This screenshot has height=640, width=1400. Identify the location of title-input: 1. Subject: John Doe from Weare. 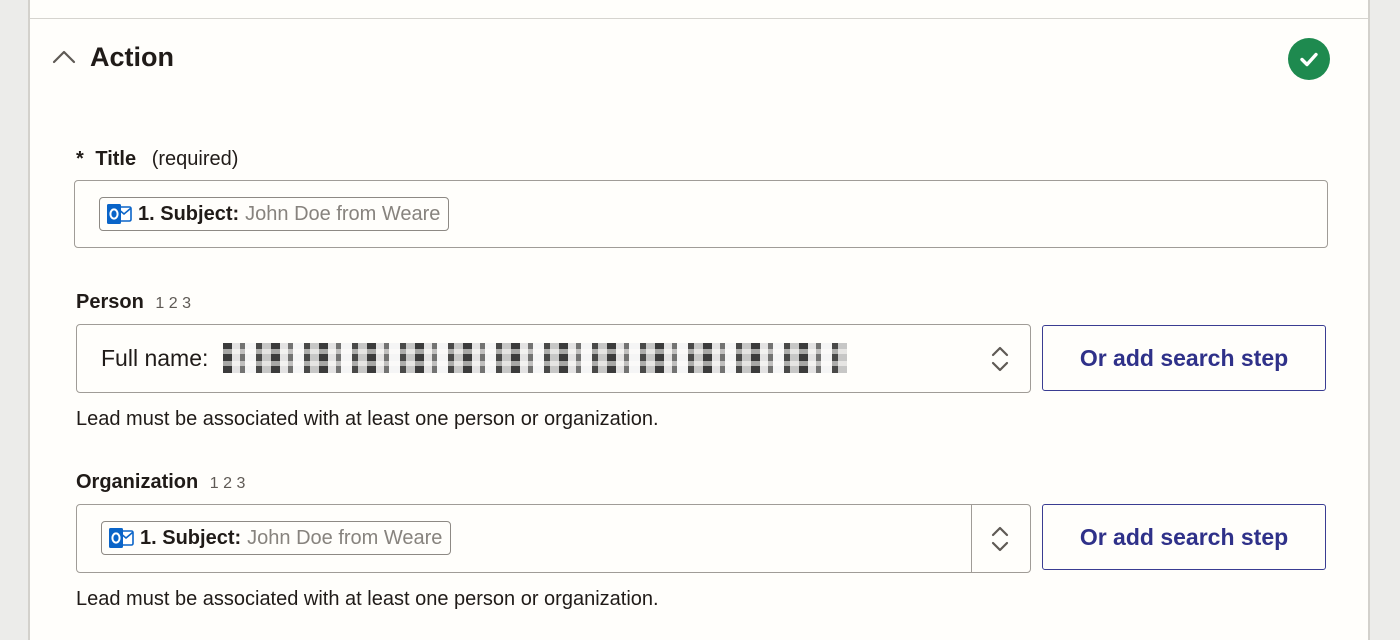
(701, 214).